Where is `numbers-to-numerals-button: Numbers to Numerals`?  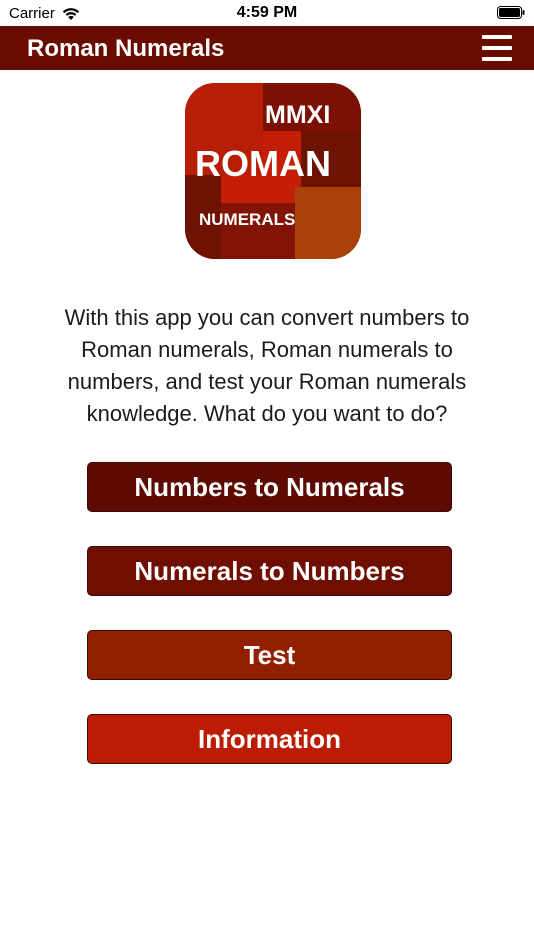
numbers-to-numerals-button: Numbers to Numerals is located at coordinates (269, 487).